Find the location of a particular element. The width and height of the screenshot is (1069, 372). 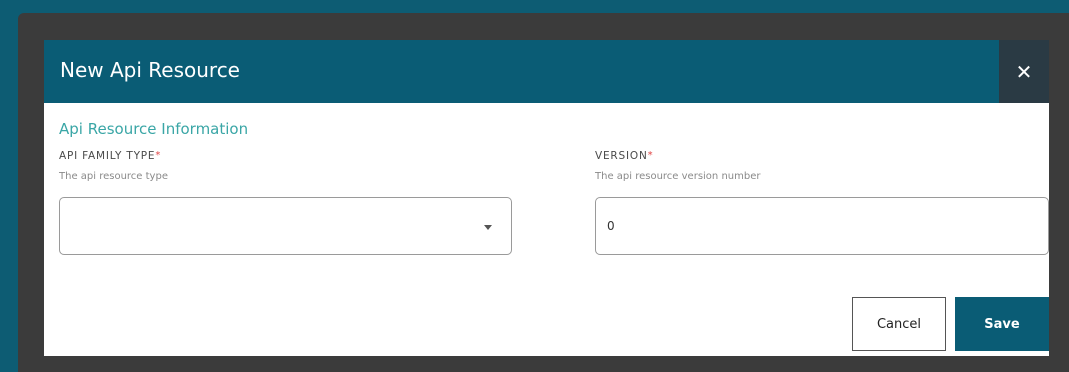

api-family-type-label: API FAMILY TYPE* is located at coordinates (110, 156).